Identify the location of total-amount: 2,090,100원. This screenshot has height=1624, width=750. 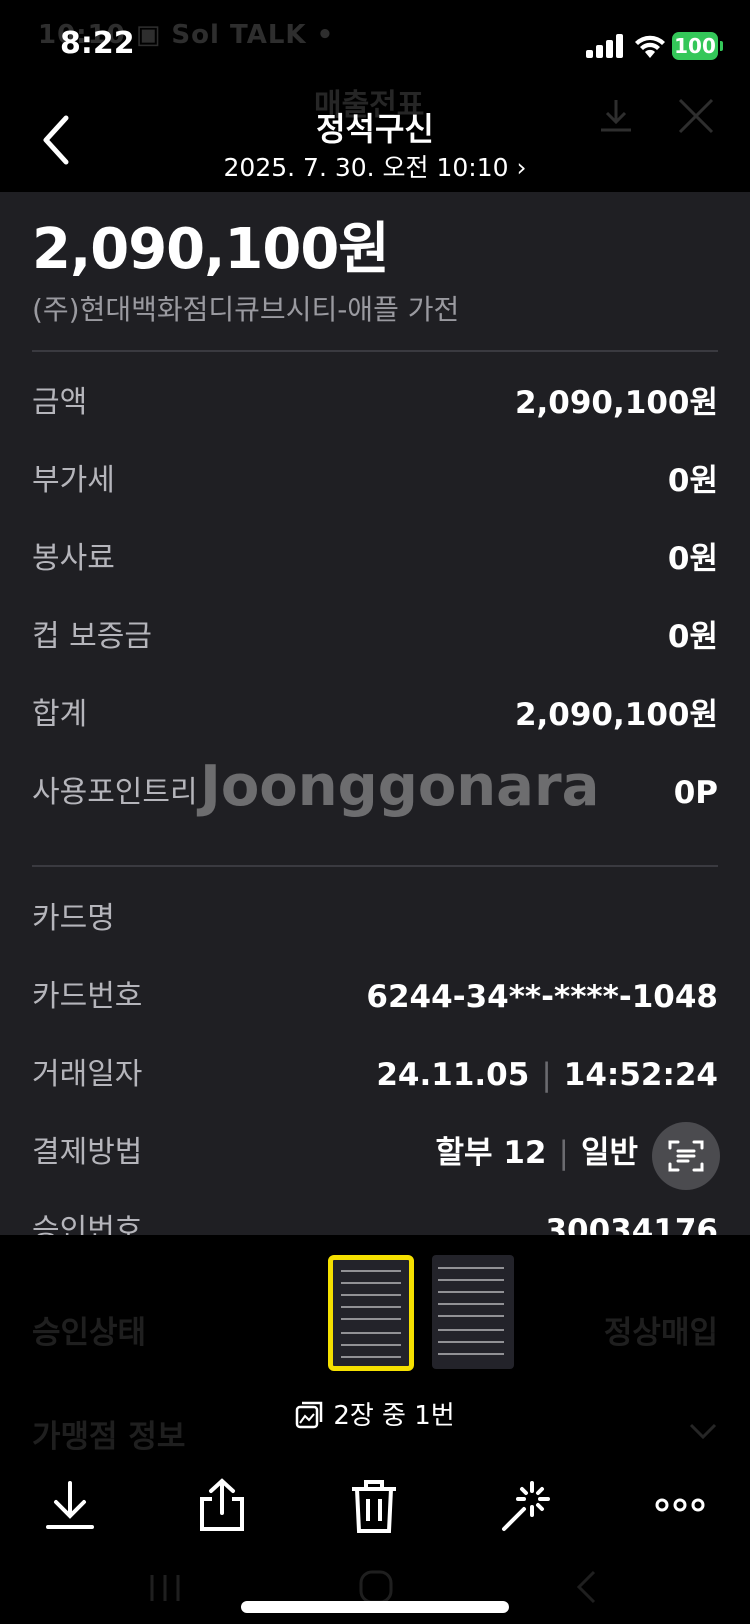
(211, 249).